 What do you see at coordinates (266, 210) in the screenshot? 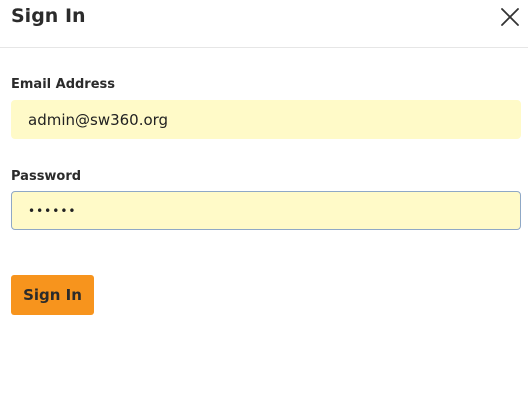
I see `password-field` at bounding box center [266, 210].